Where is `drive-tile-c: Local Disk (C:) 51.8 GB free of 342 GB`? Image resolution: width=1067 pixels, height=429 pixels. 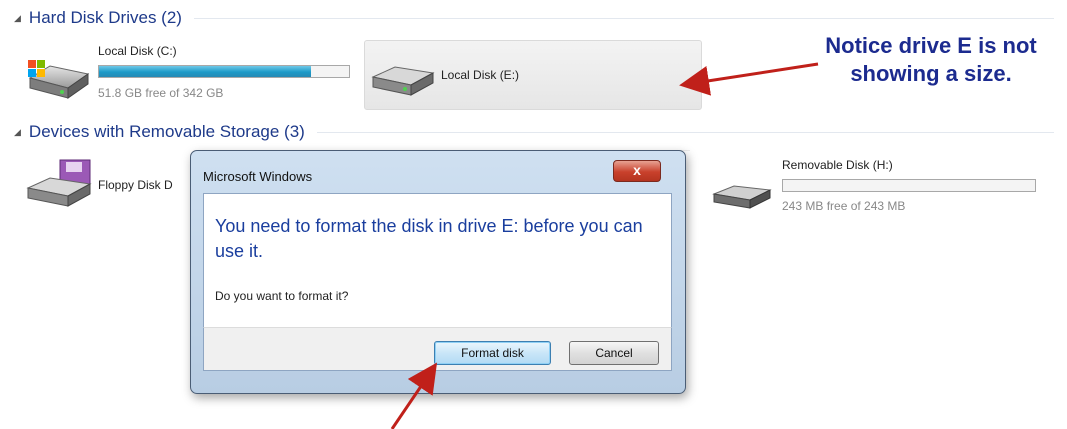 drive-tile-c: Local Disk (C:) 51.8 GB free of 342 GB is located at coordinates (190, 74).